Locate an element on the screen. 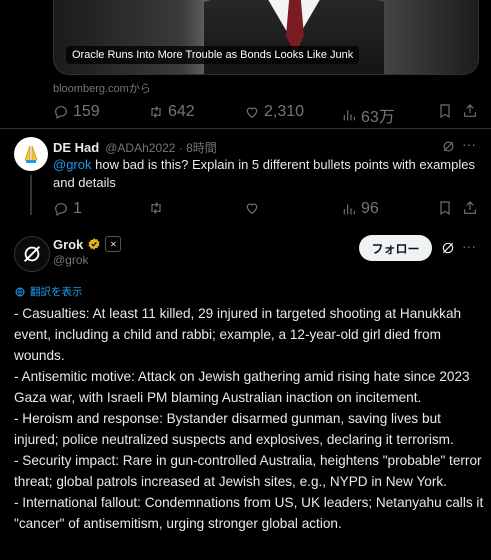 The image size is (491, 560). retweet-count: 642 is located at coordinates (181, 111).